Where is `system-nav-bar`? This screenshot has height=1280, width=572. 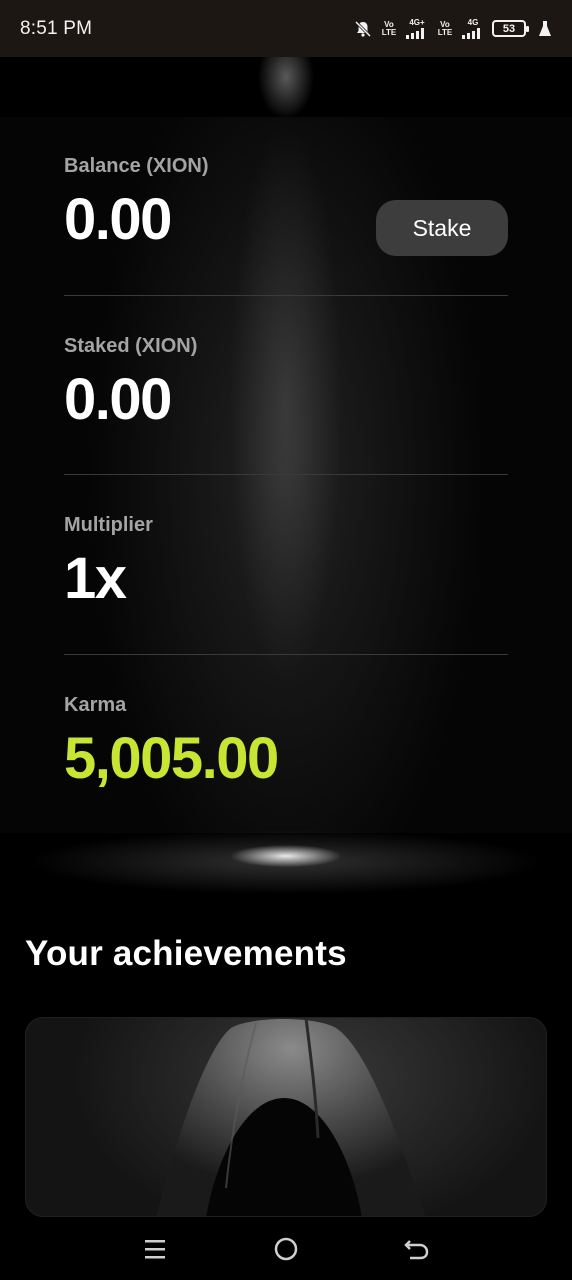 system-nav-bar is located at coordinates (286, 1248).